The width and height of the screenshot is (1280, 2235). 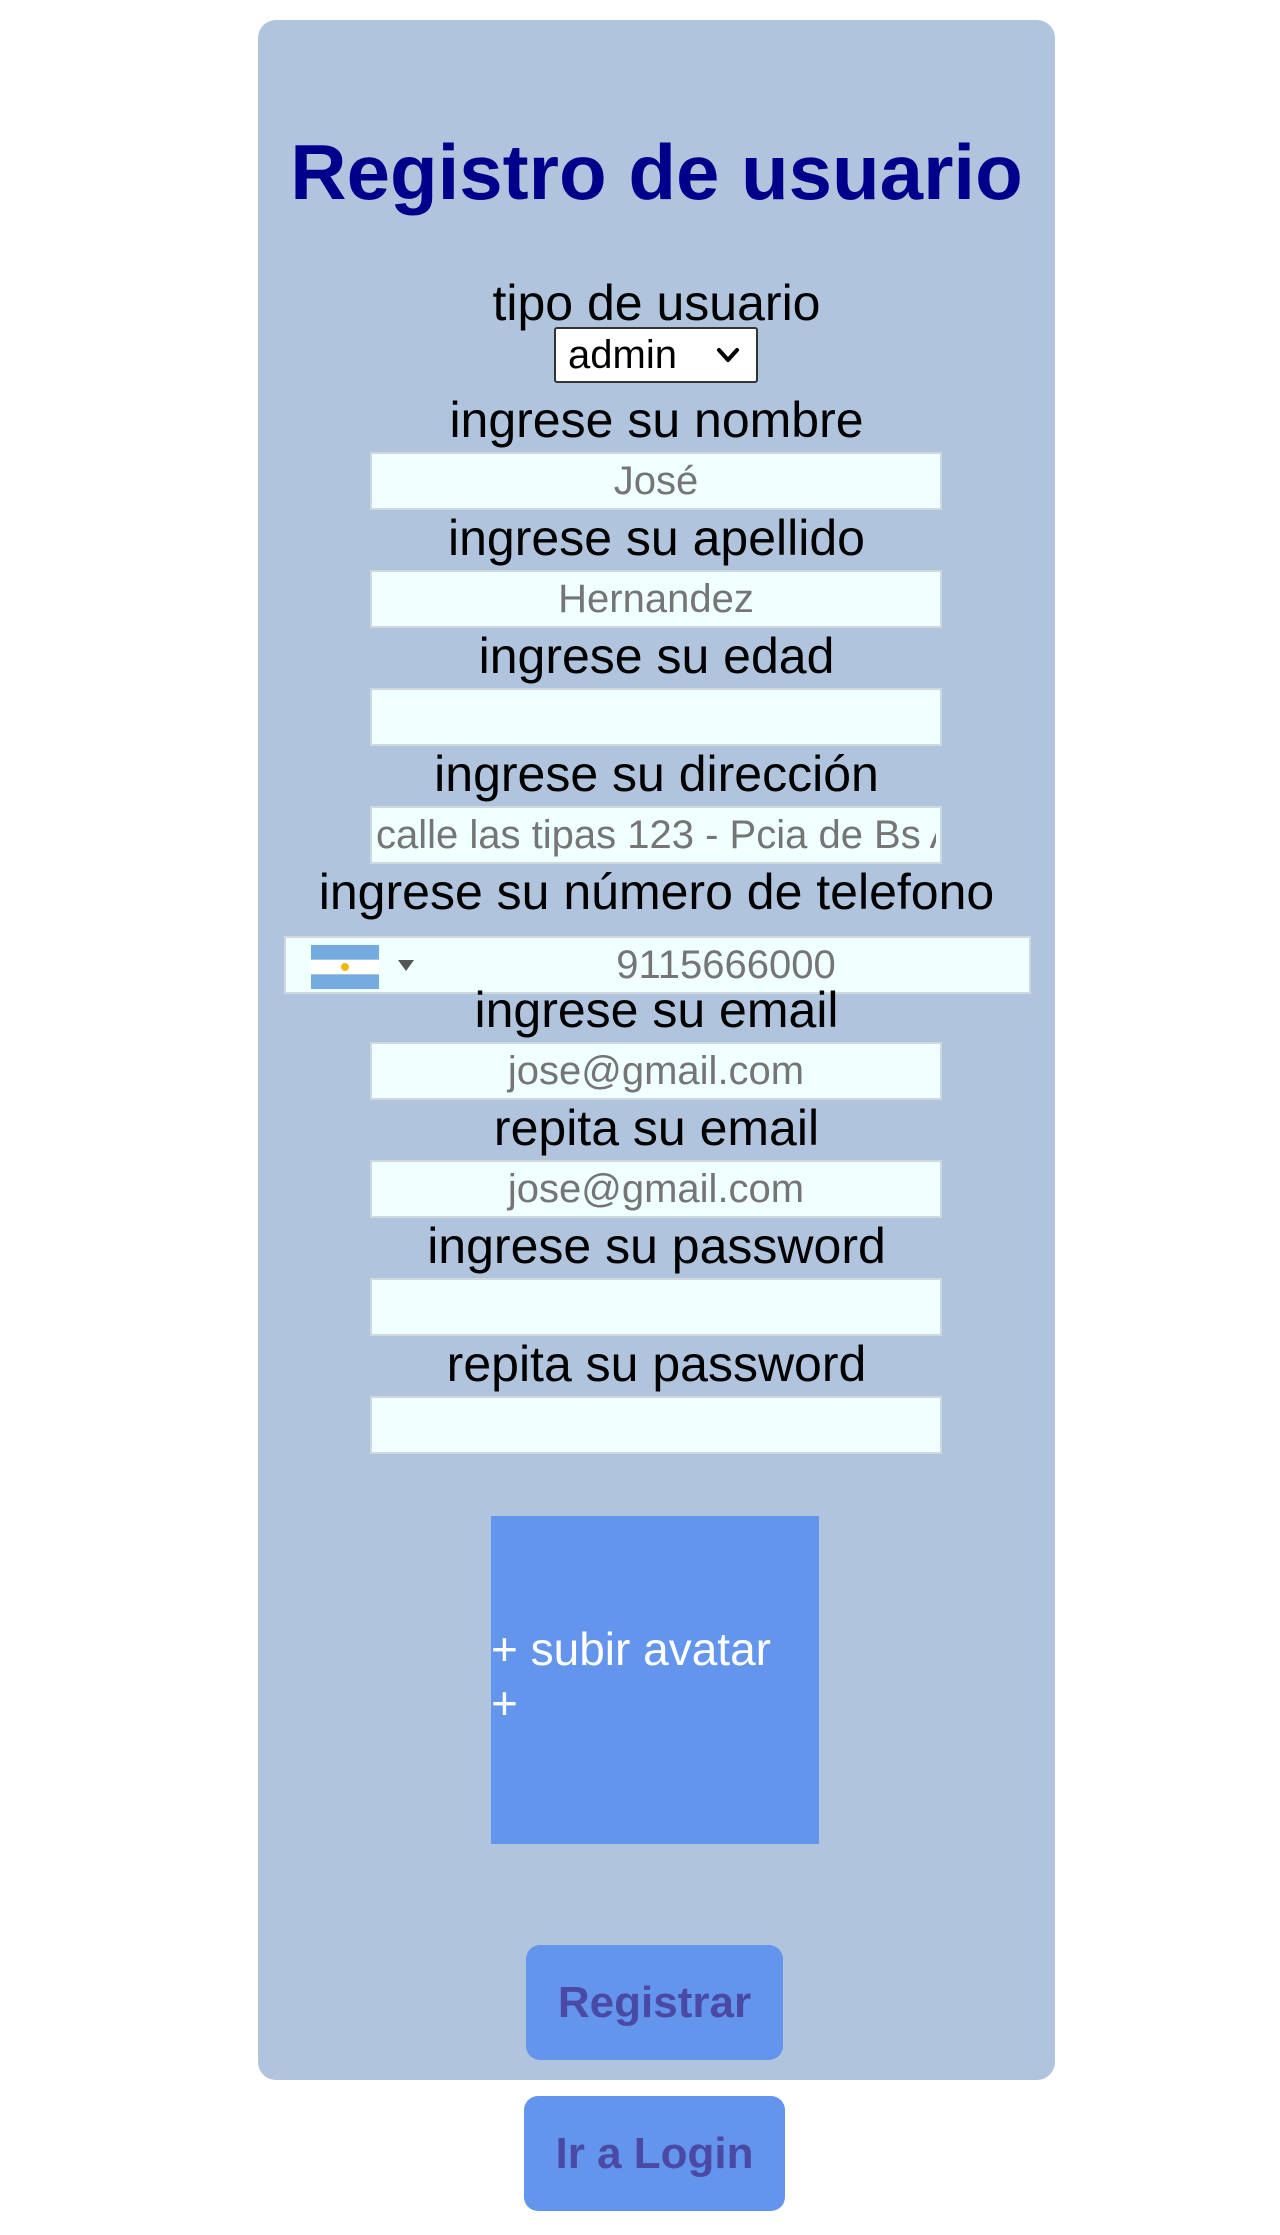 I want to click on upload-avatar-plus: +, so click(x=504, y=1703).